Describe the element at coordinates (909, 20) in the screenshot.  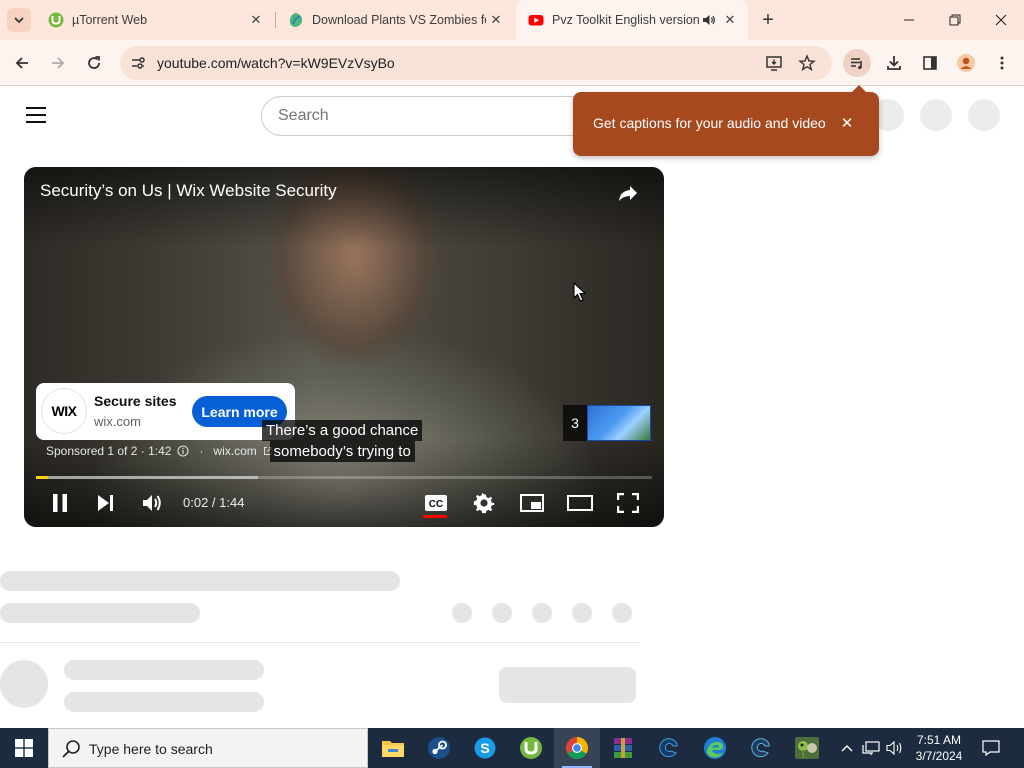
I see `minimize-button` at that location.